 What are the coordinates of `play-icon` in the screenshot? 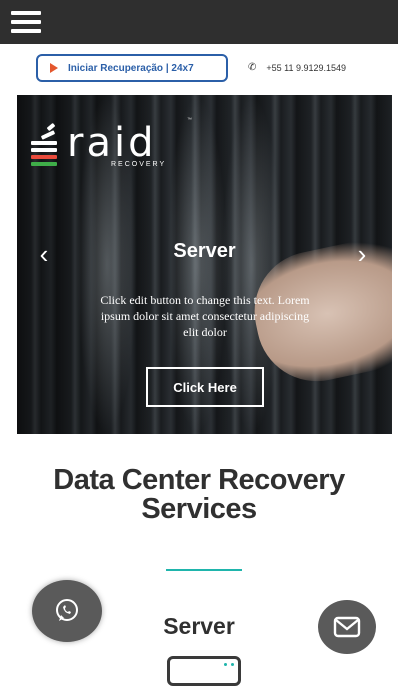 It's located at (54, 68).